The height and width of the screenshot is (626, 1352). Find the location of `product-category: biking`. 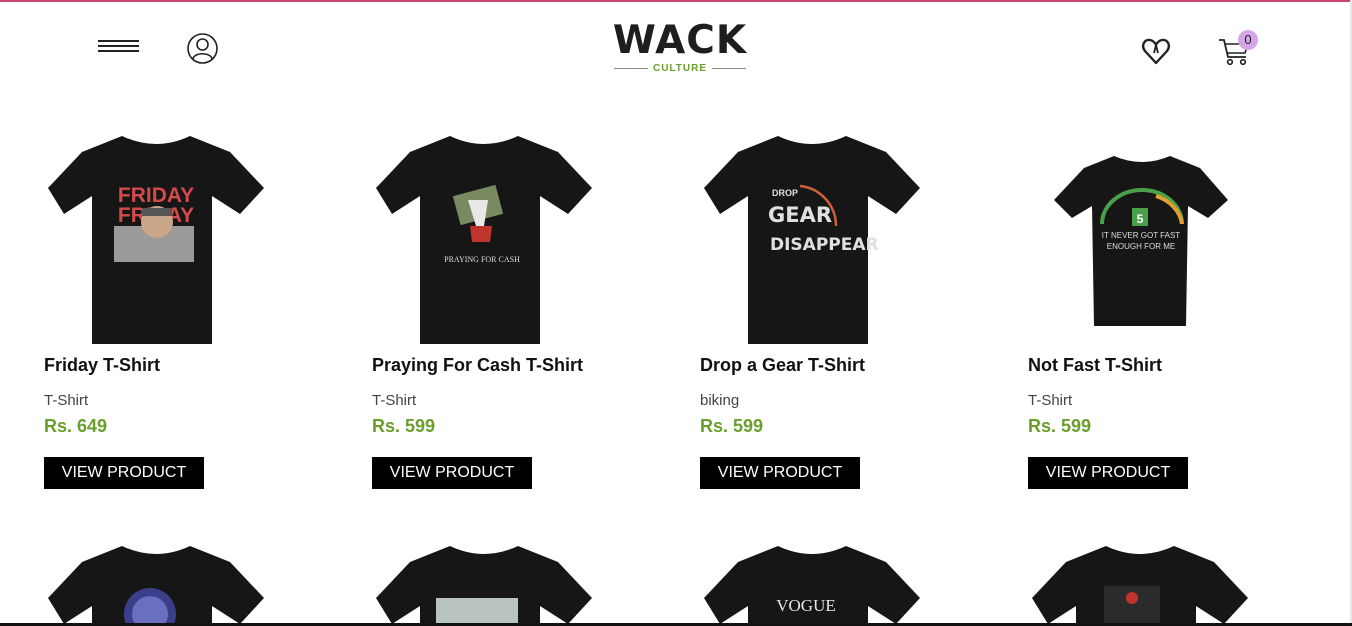

product-category: biking is located at coordinates (720, 400).